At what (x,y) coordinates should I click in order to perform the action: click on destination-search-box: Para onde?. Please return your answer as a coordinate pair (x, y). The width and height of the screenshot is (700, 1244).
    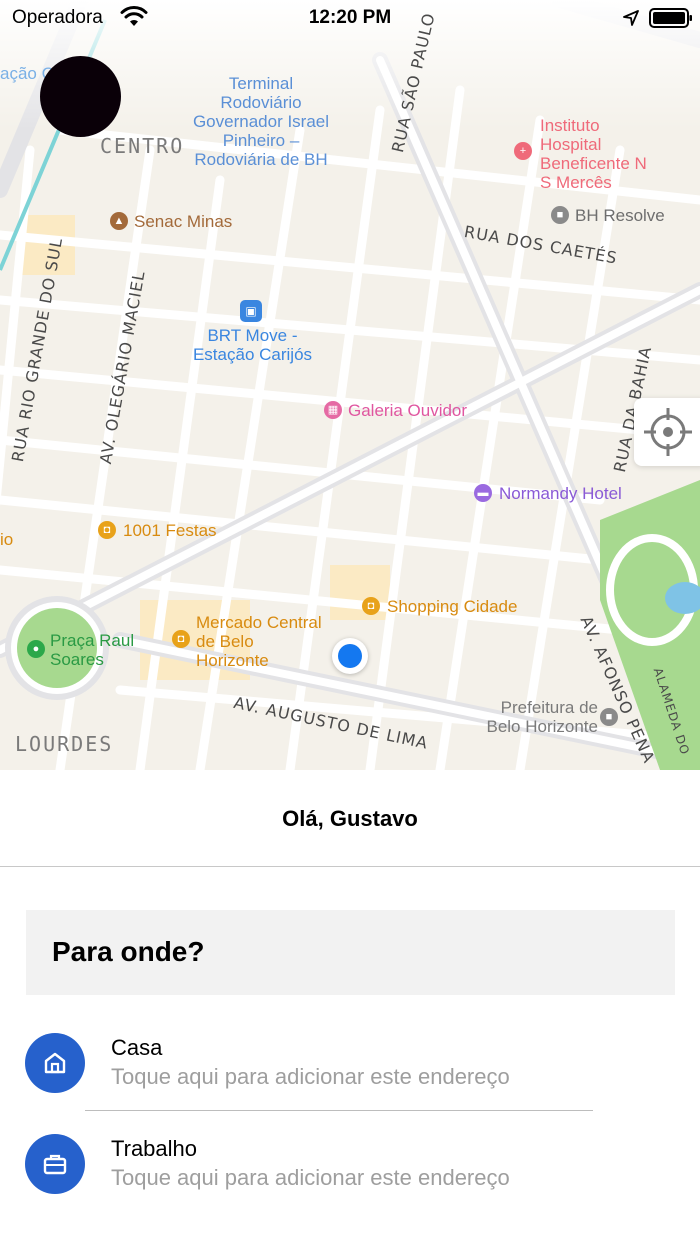
    Looking at the image, I should click on (350, 952).